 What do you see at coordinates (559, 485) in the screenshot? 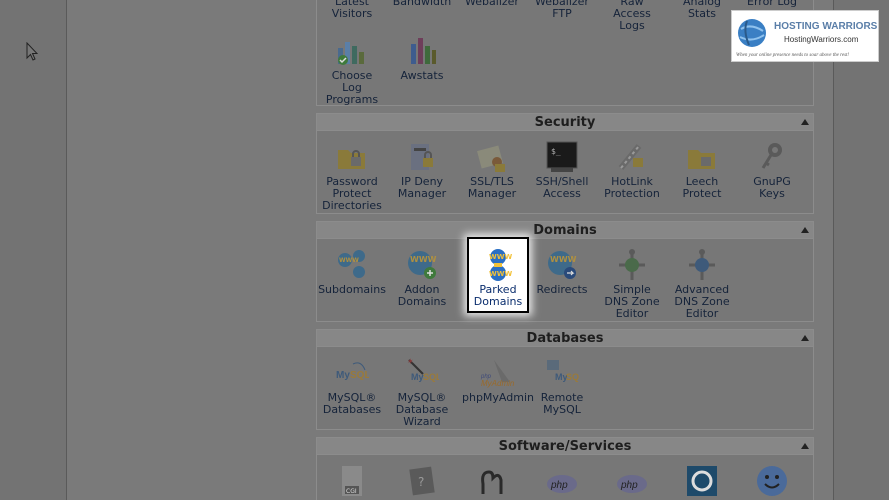
I see `svg-text: php` at bounding box center [559, 485].